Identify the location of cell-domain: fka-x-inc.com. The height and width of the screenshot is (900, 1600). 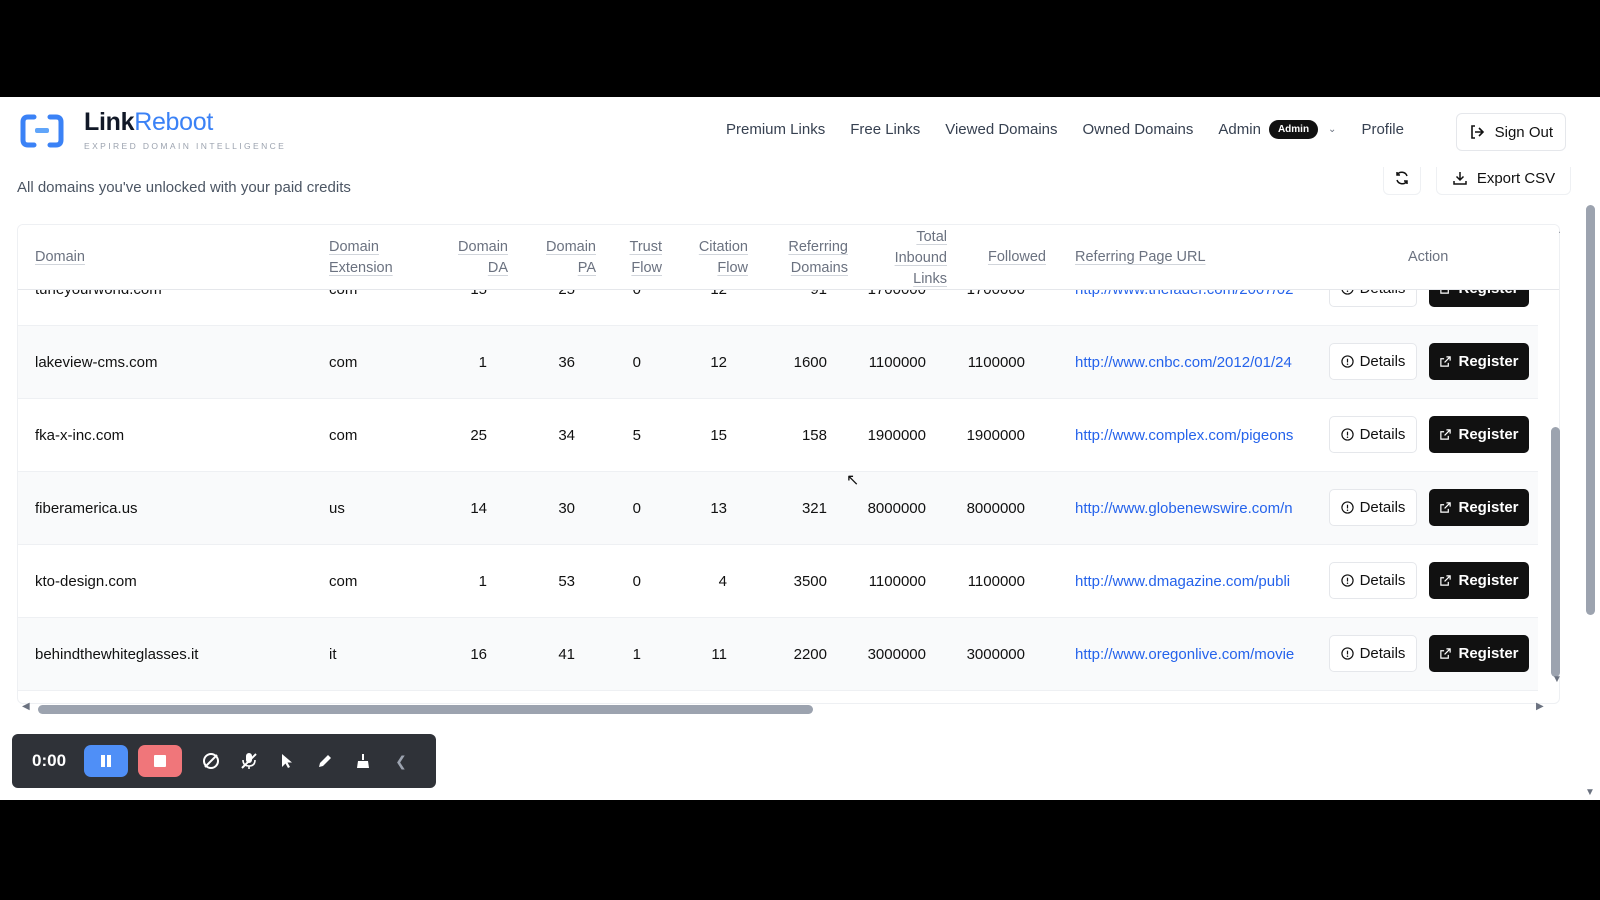
(80, 435).